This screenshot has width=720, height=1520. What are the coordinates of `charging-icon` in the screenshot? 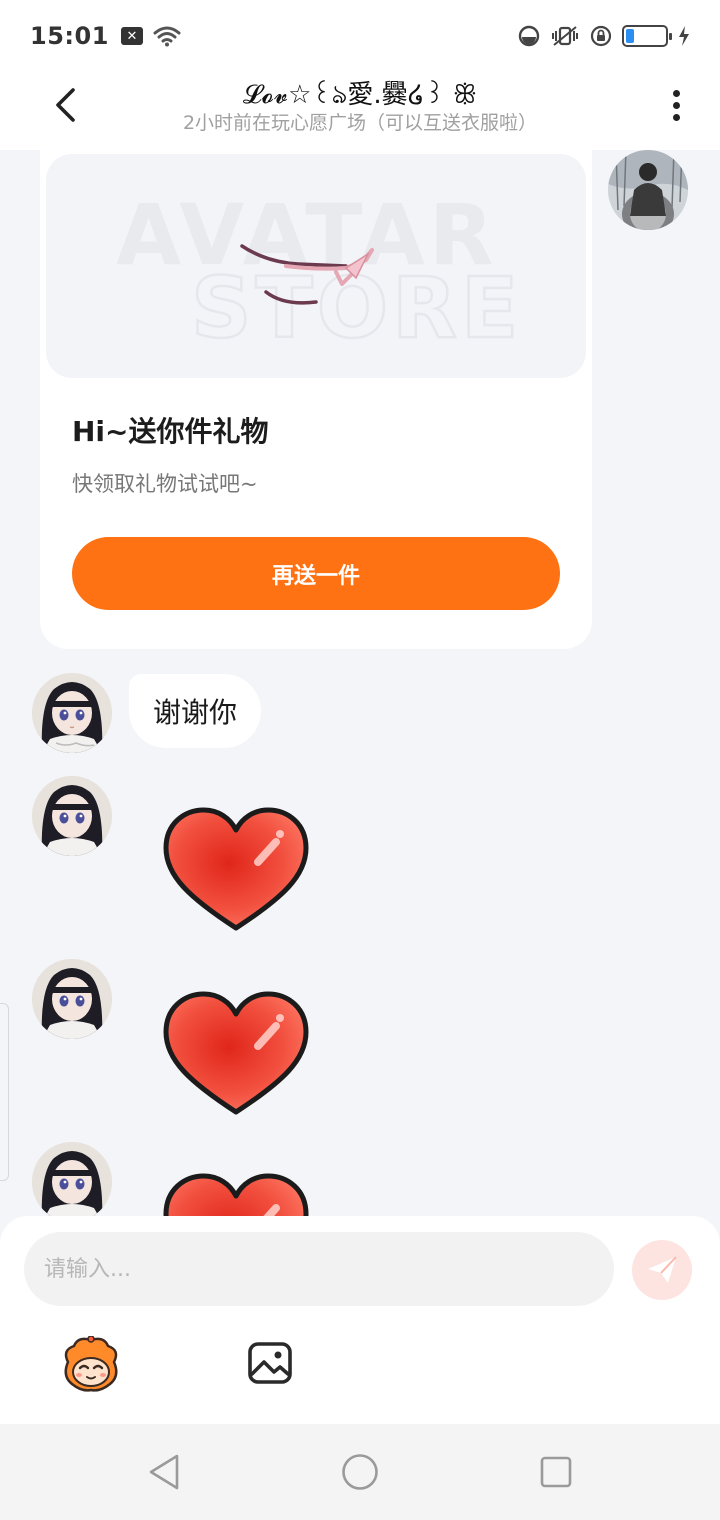 It's located at (684, 36).